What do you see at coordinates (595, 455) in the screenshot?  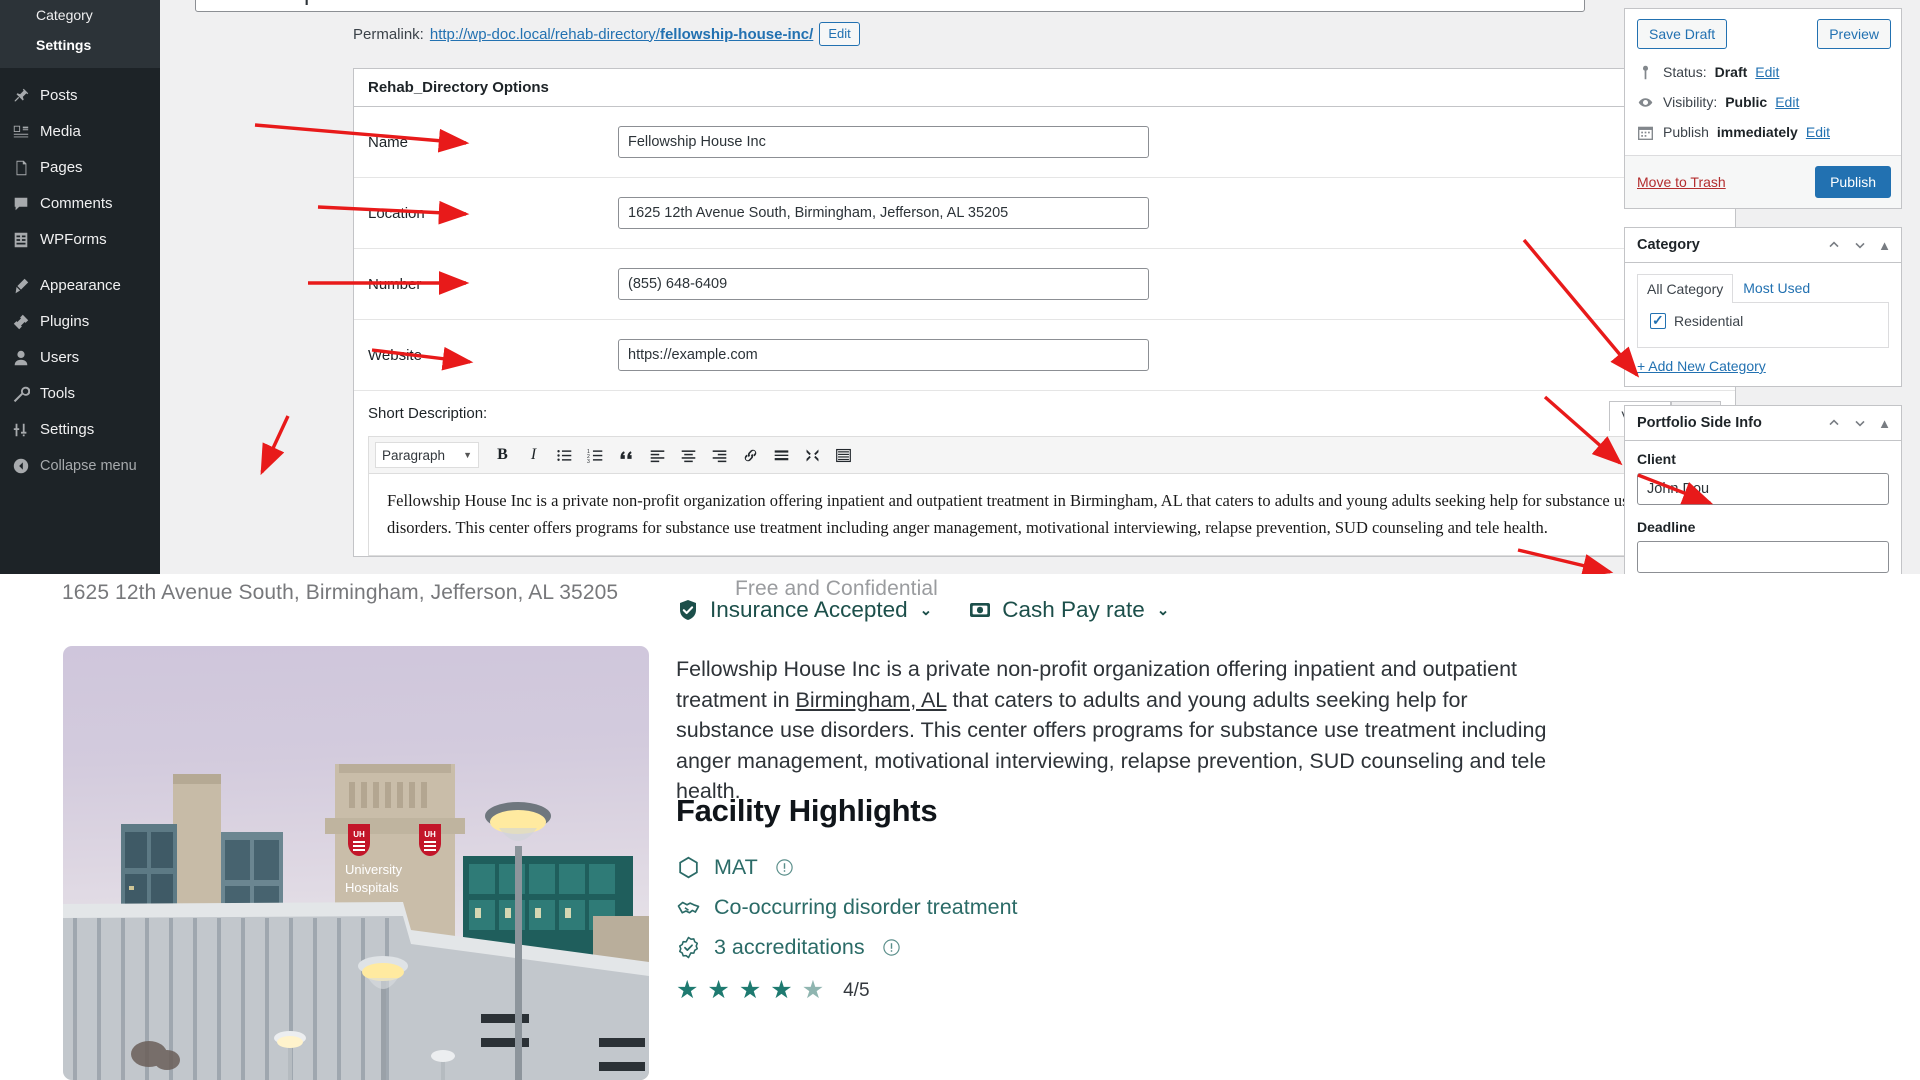 I see `numbered-list-icon: 123` at bounding box center [595, 455].